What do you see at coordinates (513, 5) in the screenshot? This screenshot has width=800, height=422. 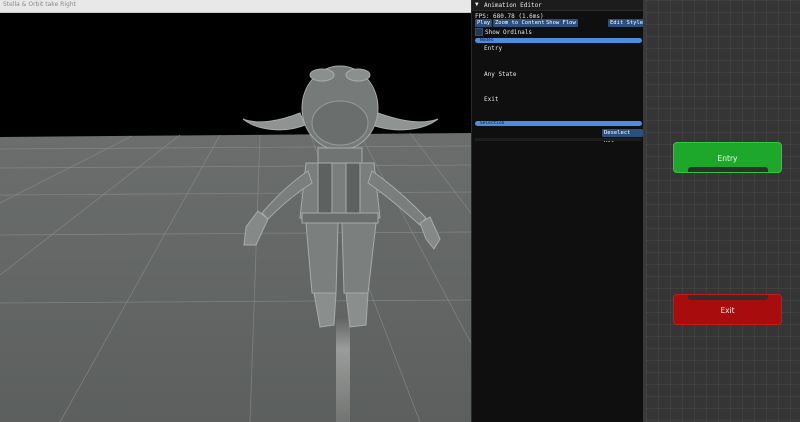 I see `editor-title: Animation Editor` at bounding box center [513, 5].